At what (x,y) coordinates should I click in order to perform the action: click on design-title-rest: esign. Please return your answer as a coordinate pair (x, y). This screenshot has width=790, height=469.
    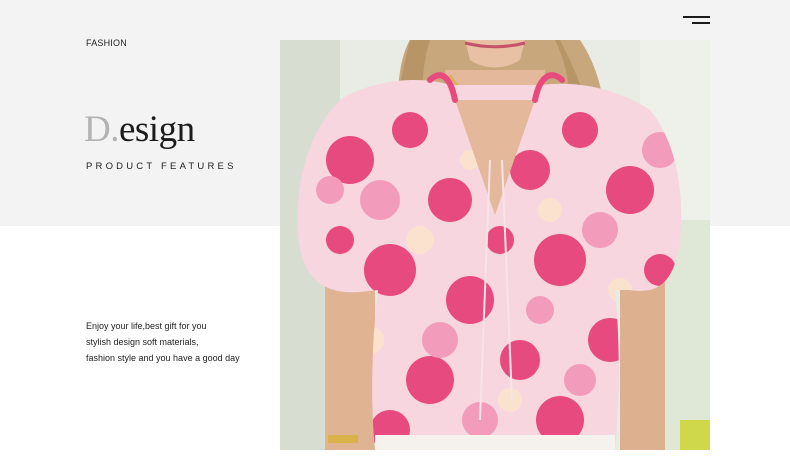
    Looking at the image, I should click on (156, 129).